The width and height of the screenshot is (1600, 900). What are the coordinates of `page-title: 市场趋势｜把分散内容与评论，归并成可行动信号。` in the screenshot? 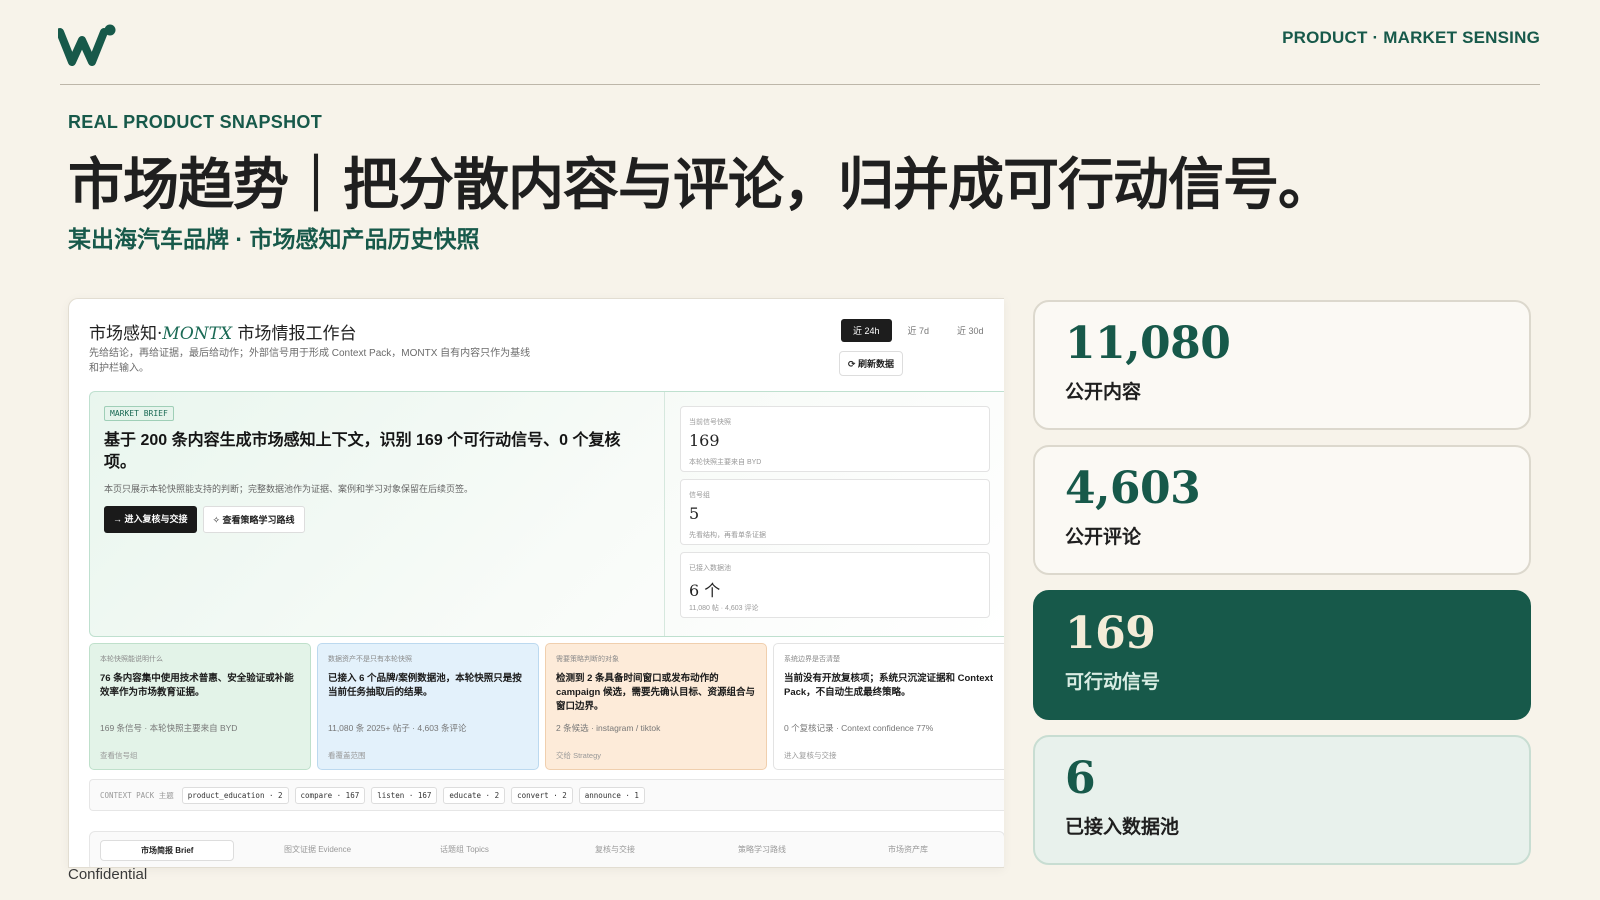 It's located at (701, 184).